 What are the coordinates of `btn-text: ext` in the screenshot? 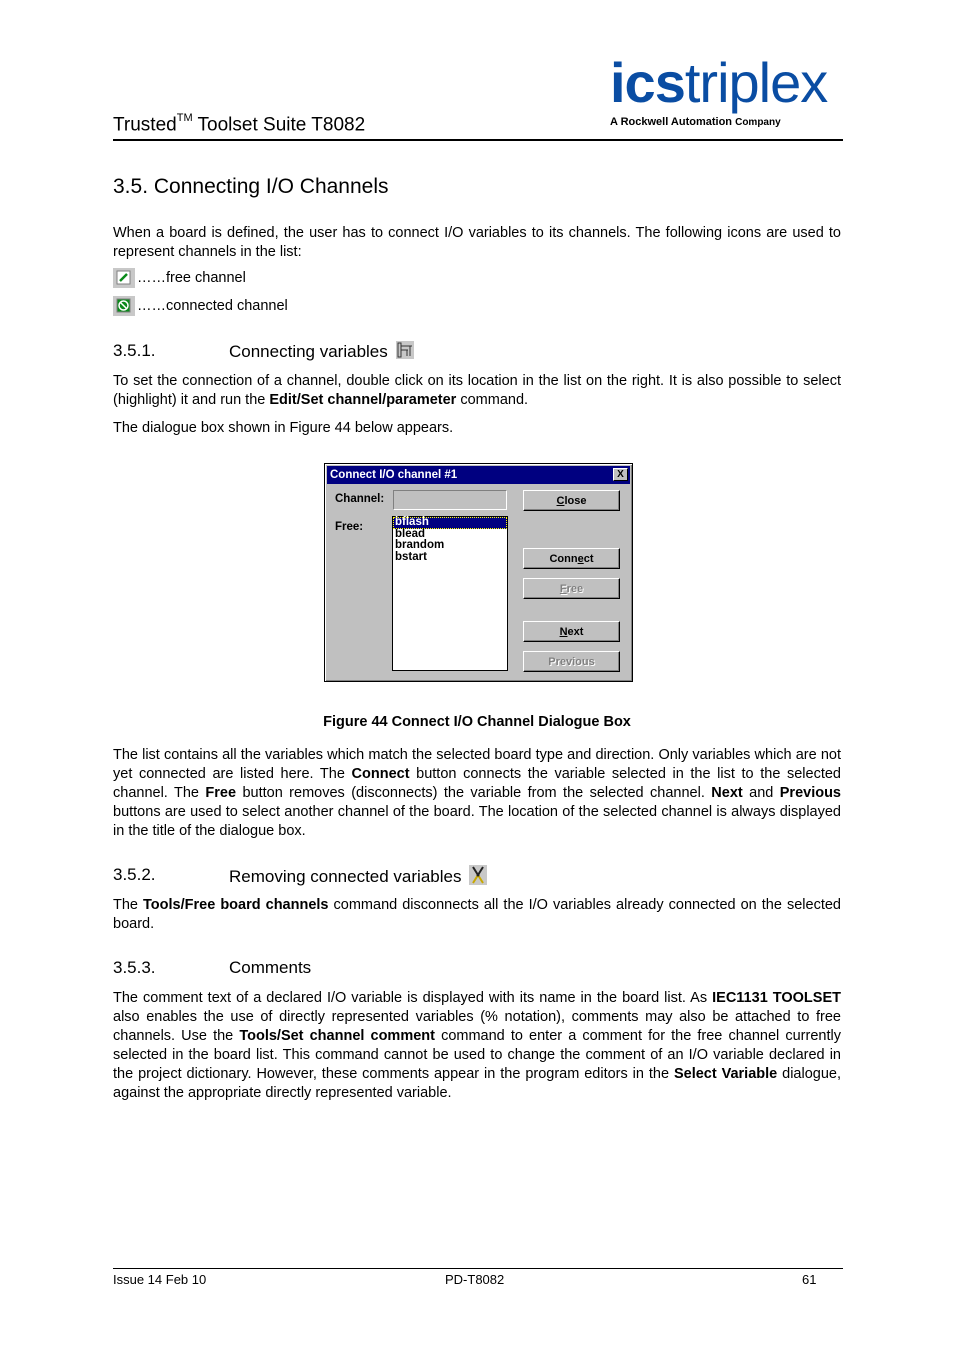 It's located at (575, 632).